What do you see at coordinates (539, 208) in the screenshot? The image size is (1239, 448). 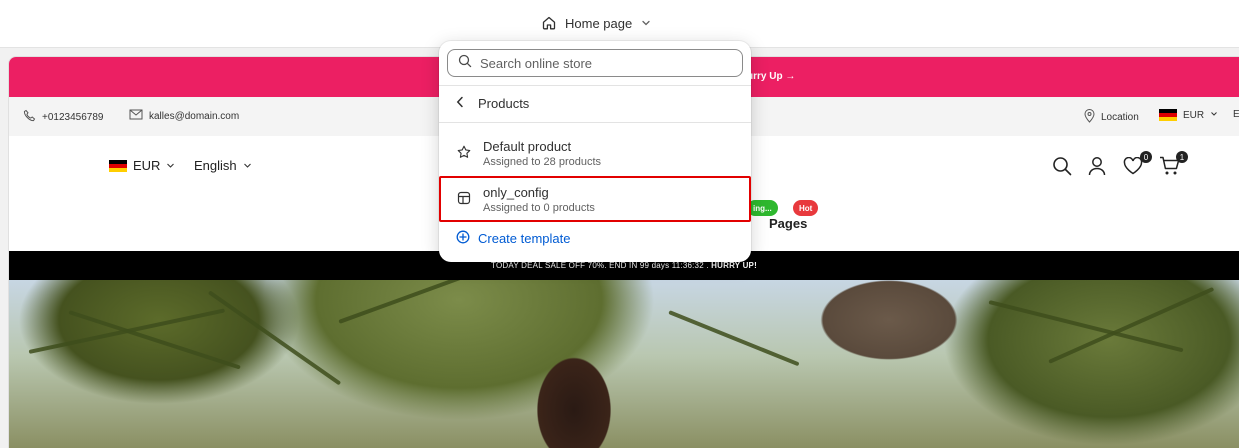 I see `template-assigned: Assigned to 0 products` at bounding box center [539, 208].